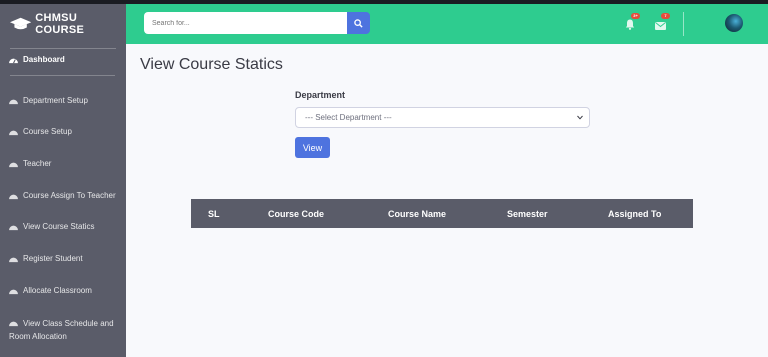 This screenshot has width=768, height=357. What do you see at coordinates (53, 258) in the screenshot?
I see `sidebar-item-label: Register Student` at bounding box center [53, 258].